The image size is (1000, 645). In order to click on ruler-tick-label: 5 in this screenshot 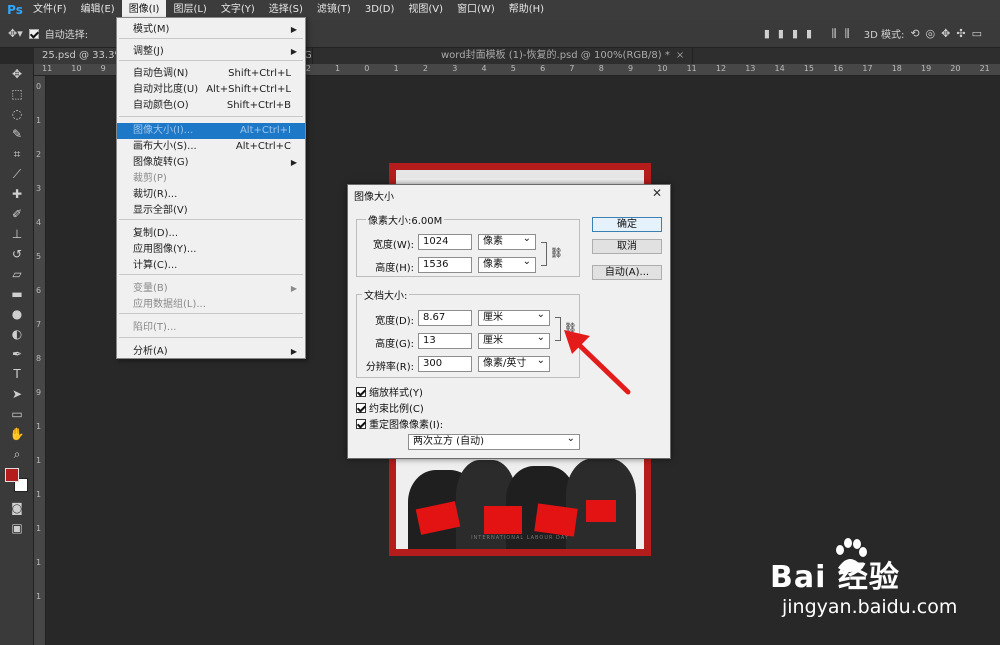, I will do `click(513, 68)`.